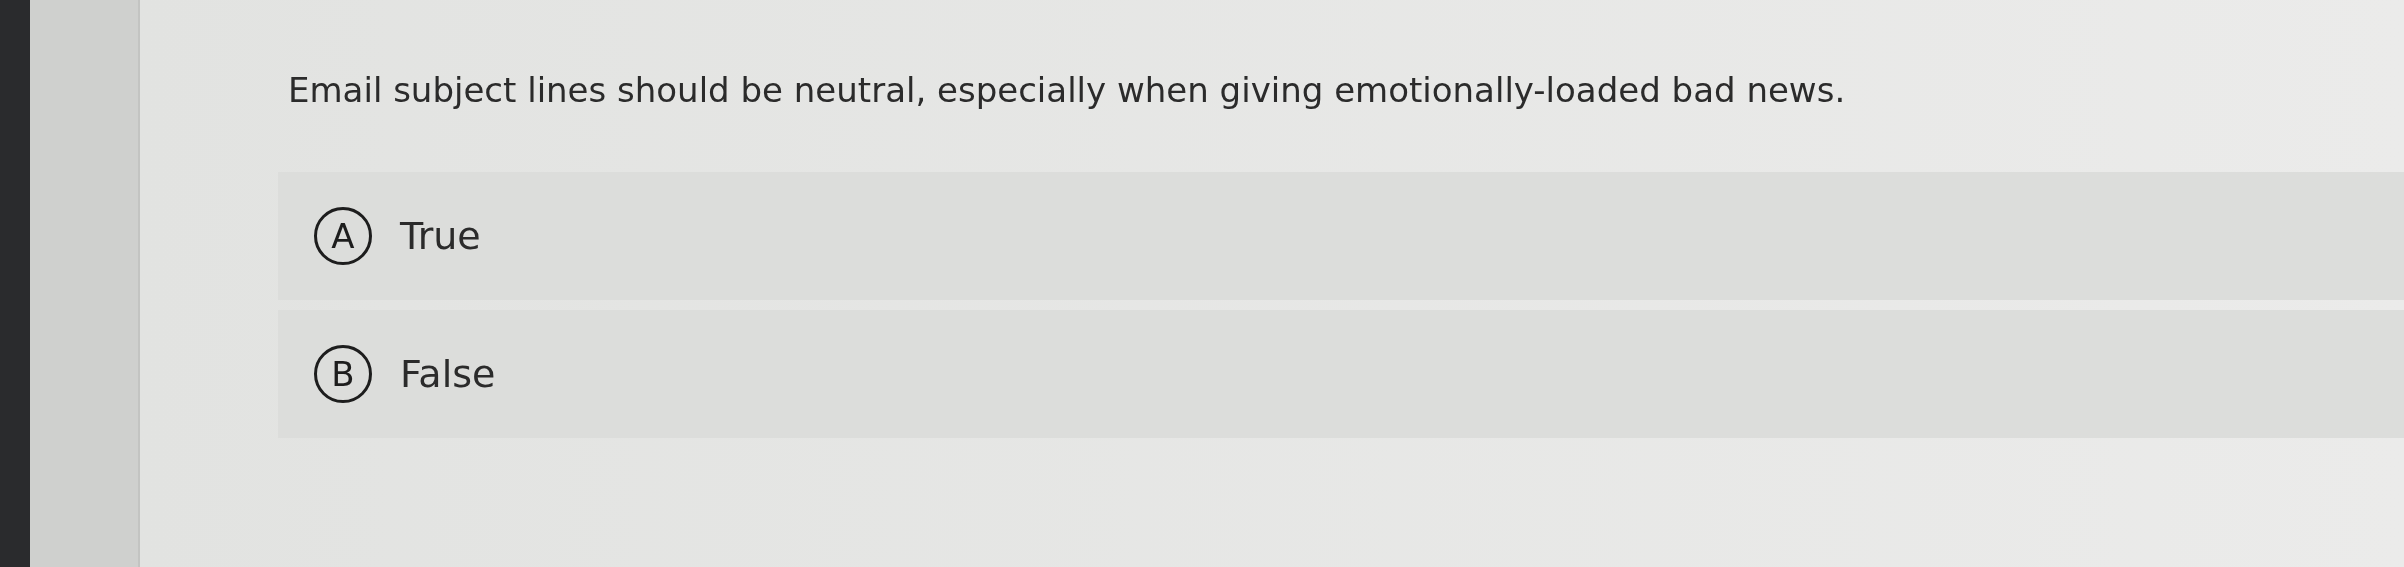 The width and height of the screenshot is (2404, 567). Describe the element at coordinates (440, 236) in the screenshot. I see `option-label: True` at that location.